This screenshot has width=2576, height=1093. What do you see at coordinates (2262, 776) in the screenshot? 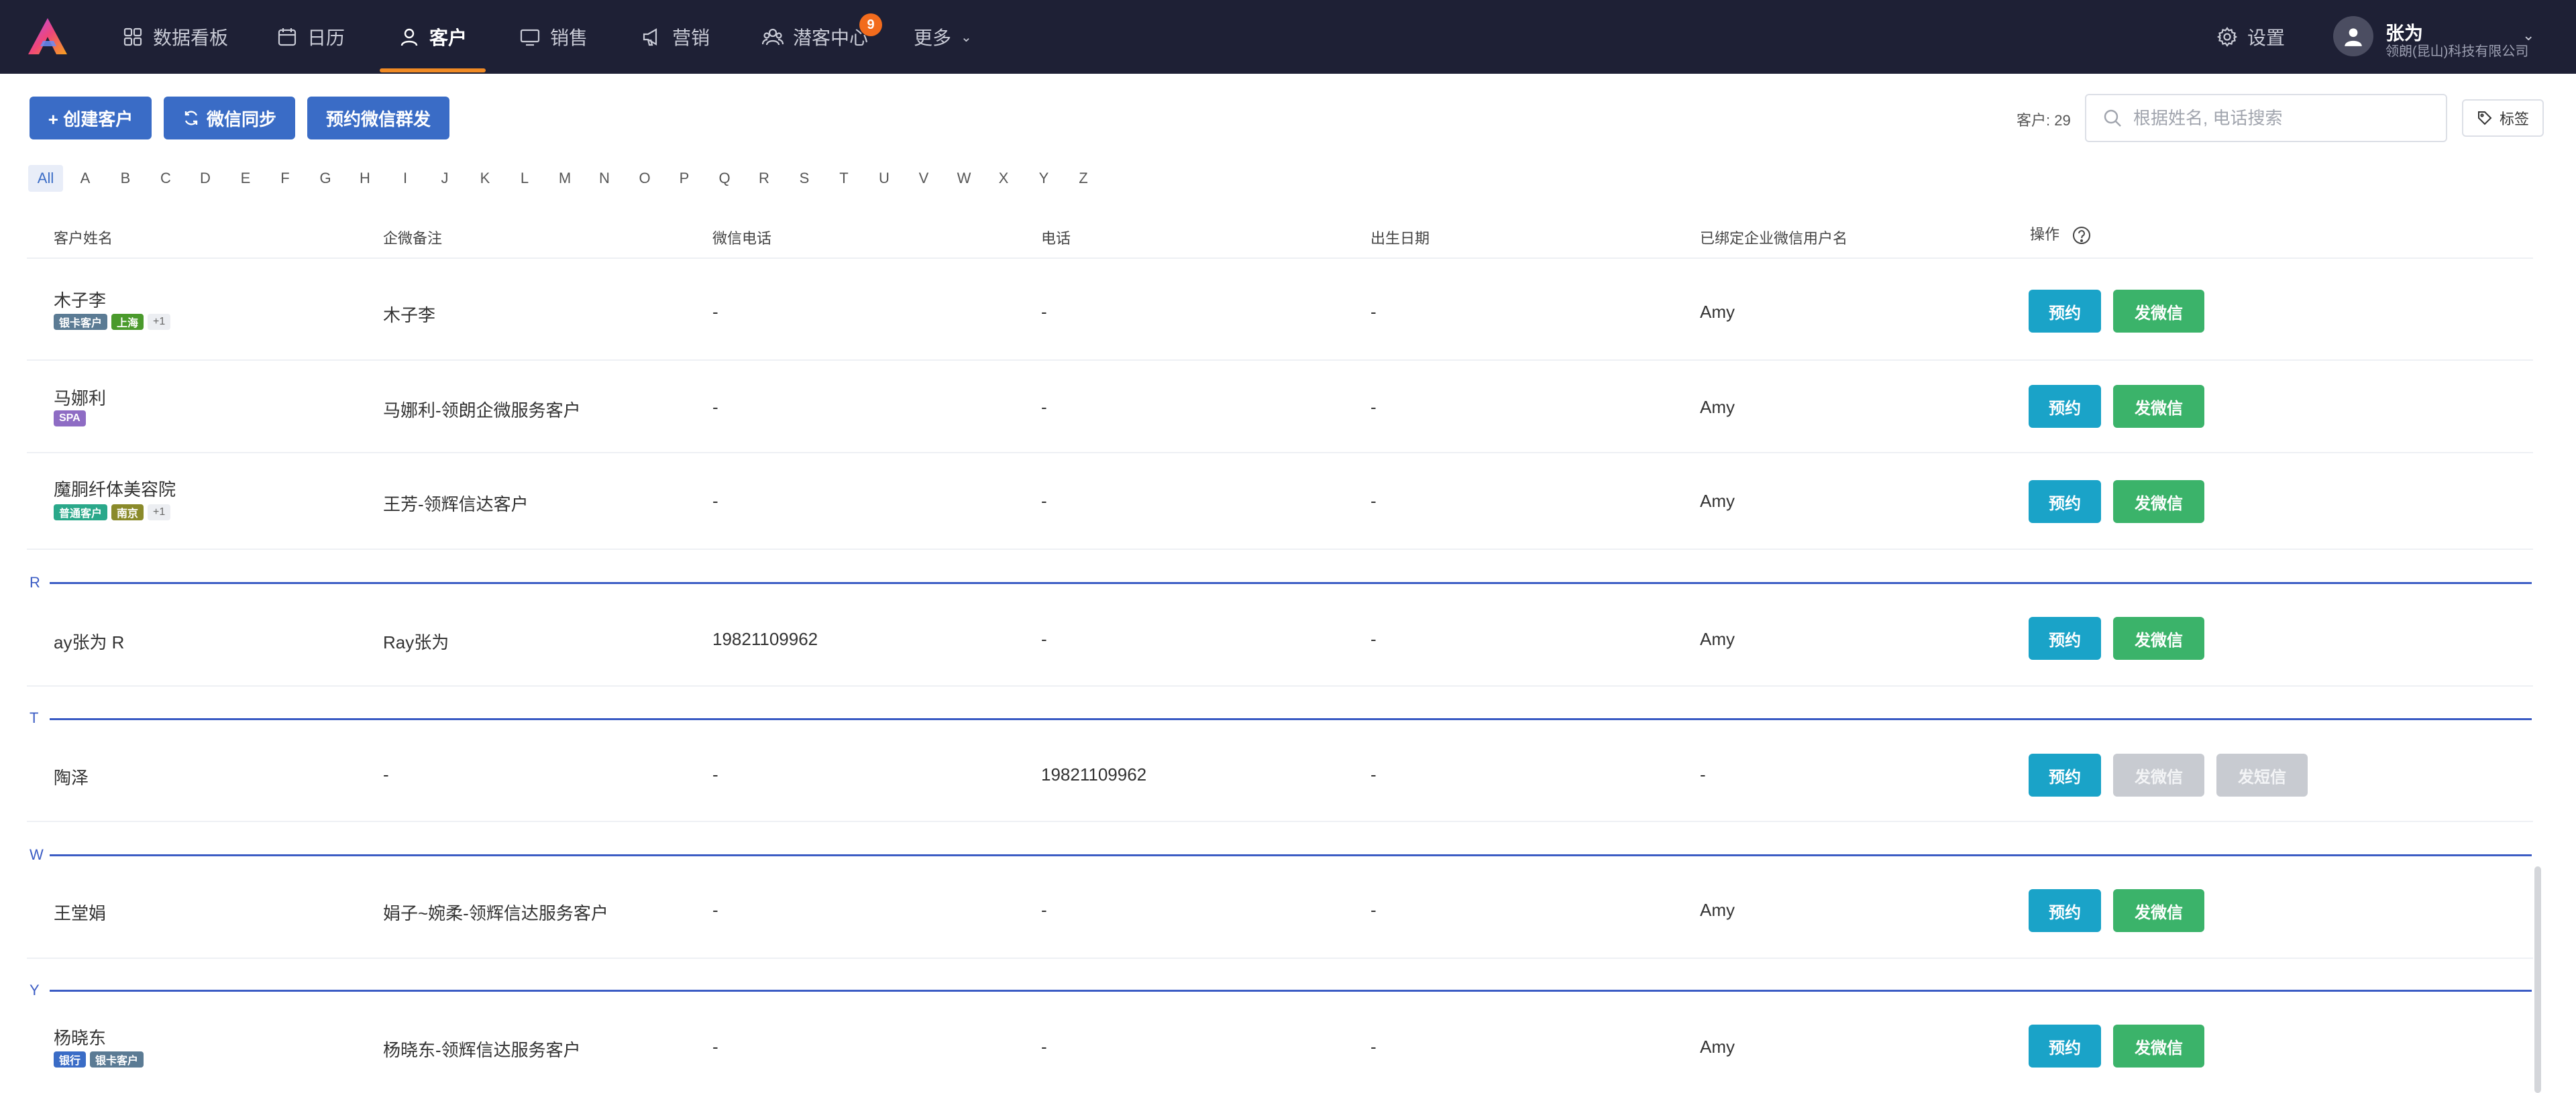
I see `send-sms-button-disabled: 发短信` at bounding box center [2262, 776].